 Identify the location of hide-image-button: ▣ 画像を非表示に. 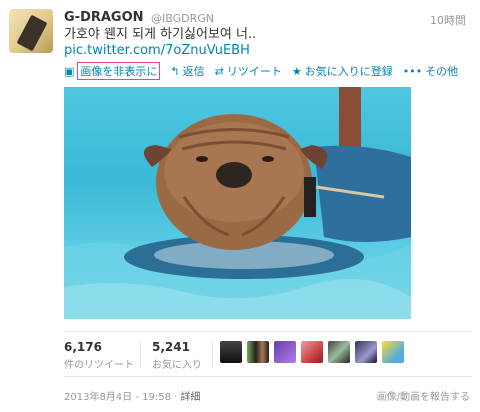
(112, 71).